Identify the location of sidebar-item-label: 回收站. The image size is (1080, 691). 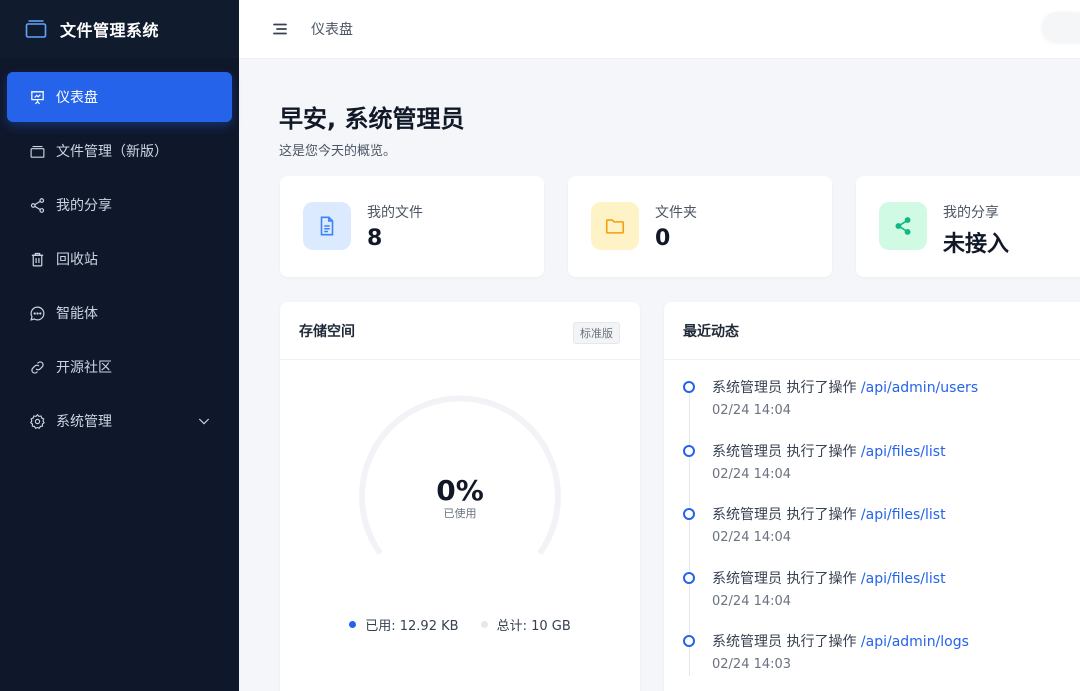
(77, 260).